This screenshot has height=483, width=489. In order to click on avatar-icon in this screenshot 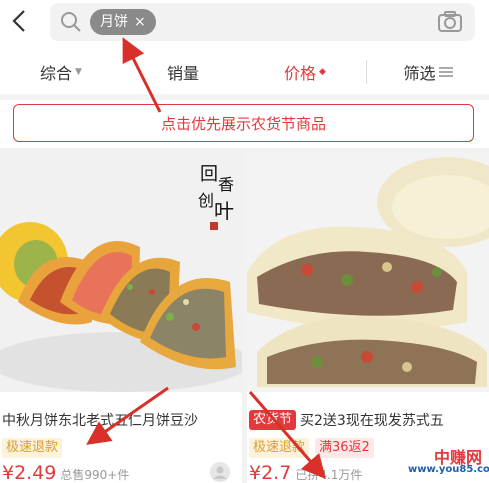, I will do `click(220, 472)`.